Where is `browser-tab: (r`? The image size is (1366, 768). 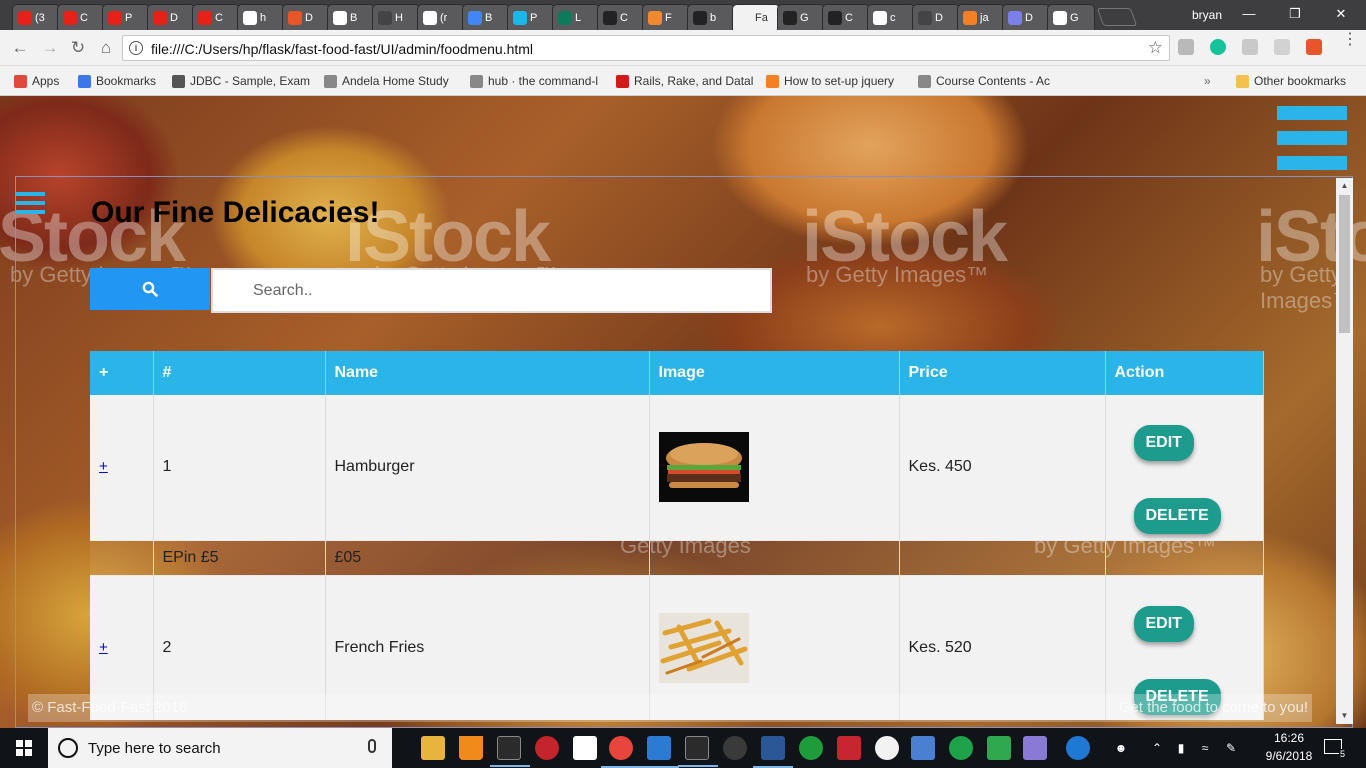 browser-tab: (r is located at coordinates (441, 17).